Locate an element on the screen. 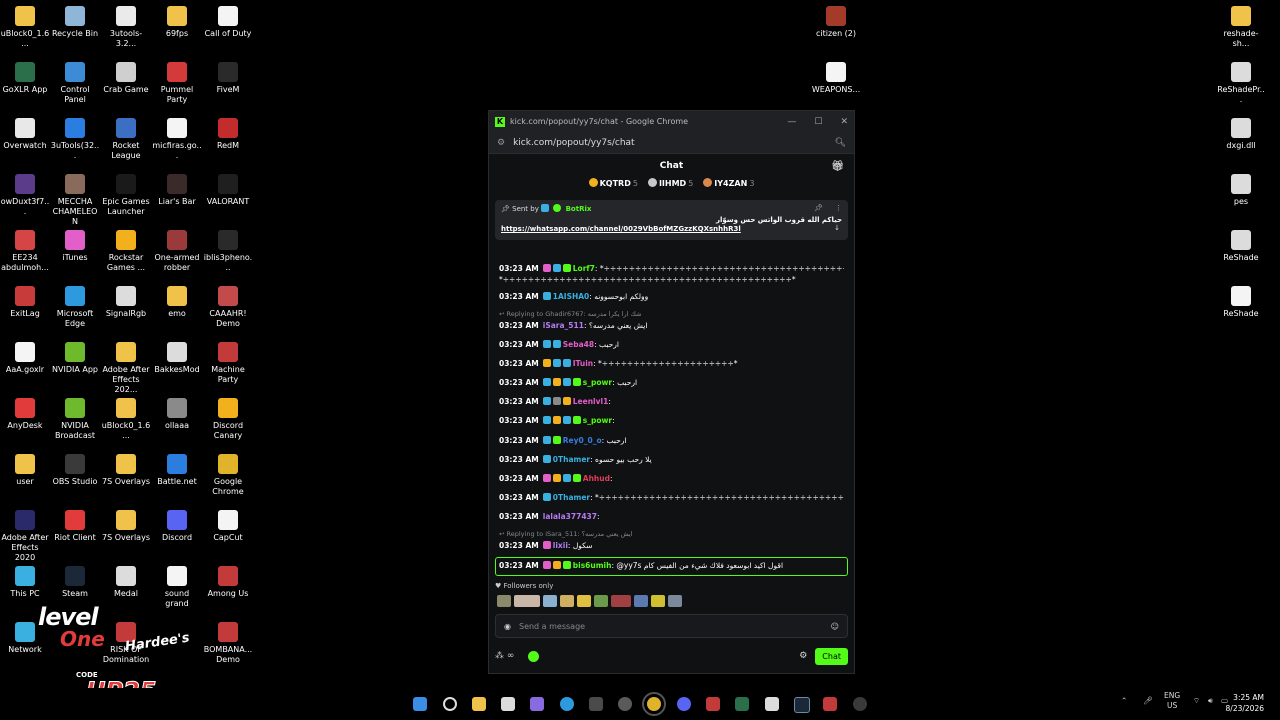 Image resolution: width=1280 pixels, height=720 pixels. leaderboard-entry: IY4ZAN 3 is located at coordinates (728, 186).